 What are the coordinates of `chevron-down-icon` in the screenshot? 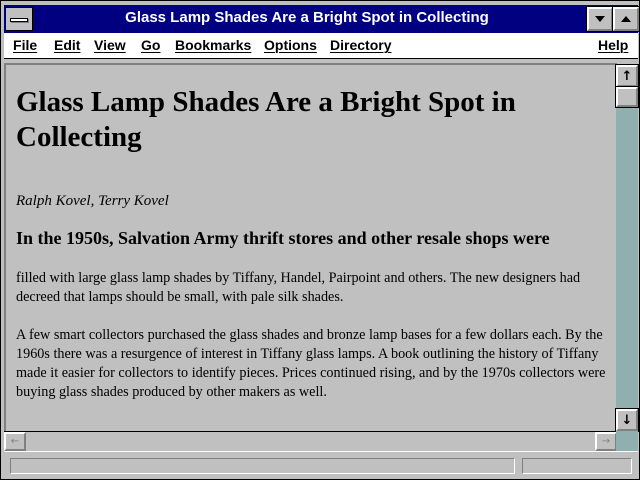 It's located at (600, 19).